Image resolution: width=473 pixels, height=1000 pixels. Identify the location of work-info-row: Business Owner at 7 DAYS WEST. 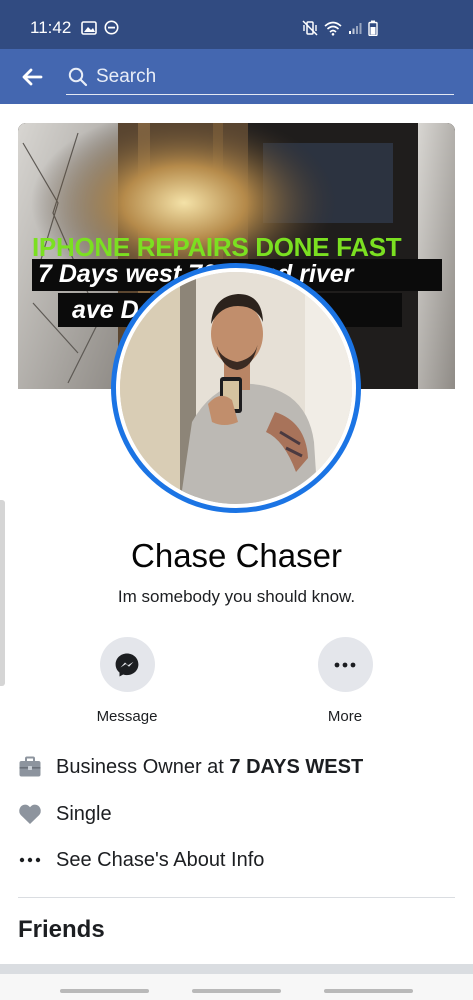
(190, 767).